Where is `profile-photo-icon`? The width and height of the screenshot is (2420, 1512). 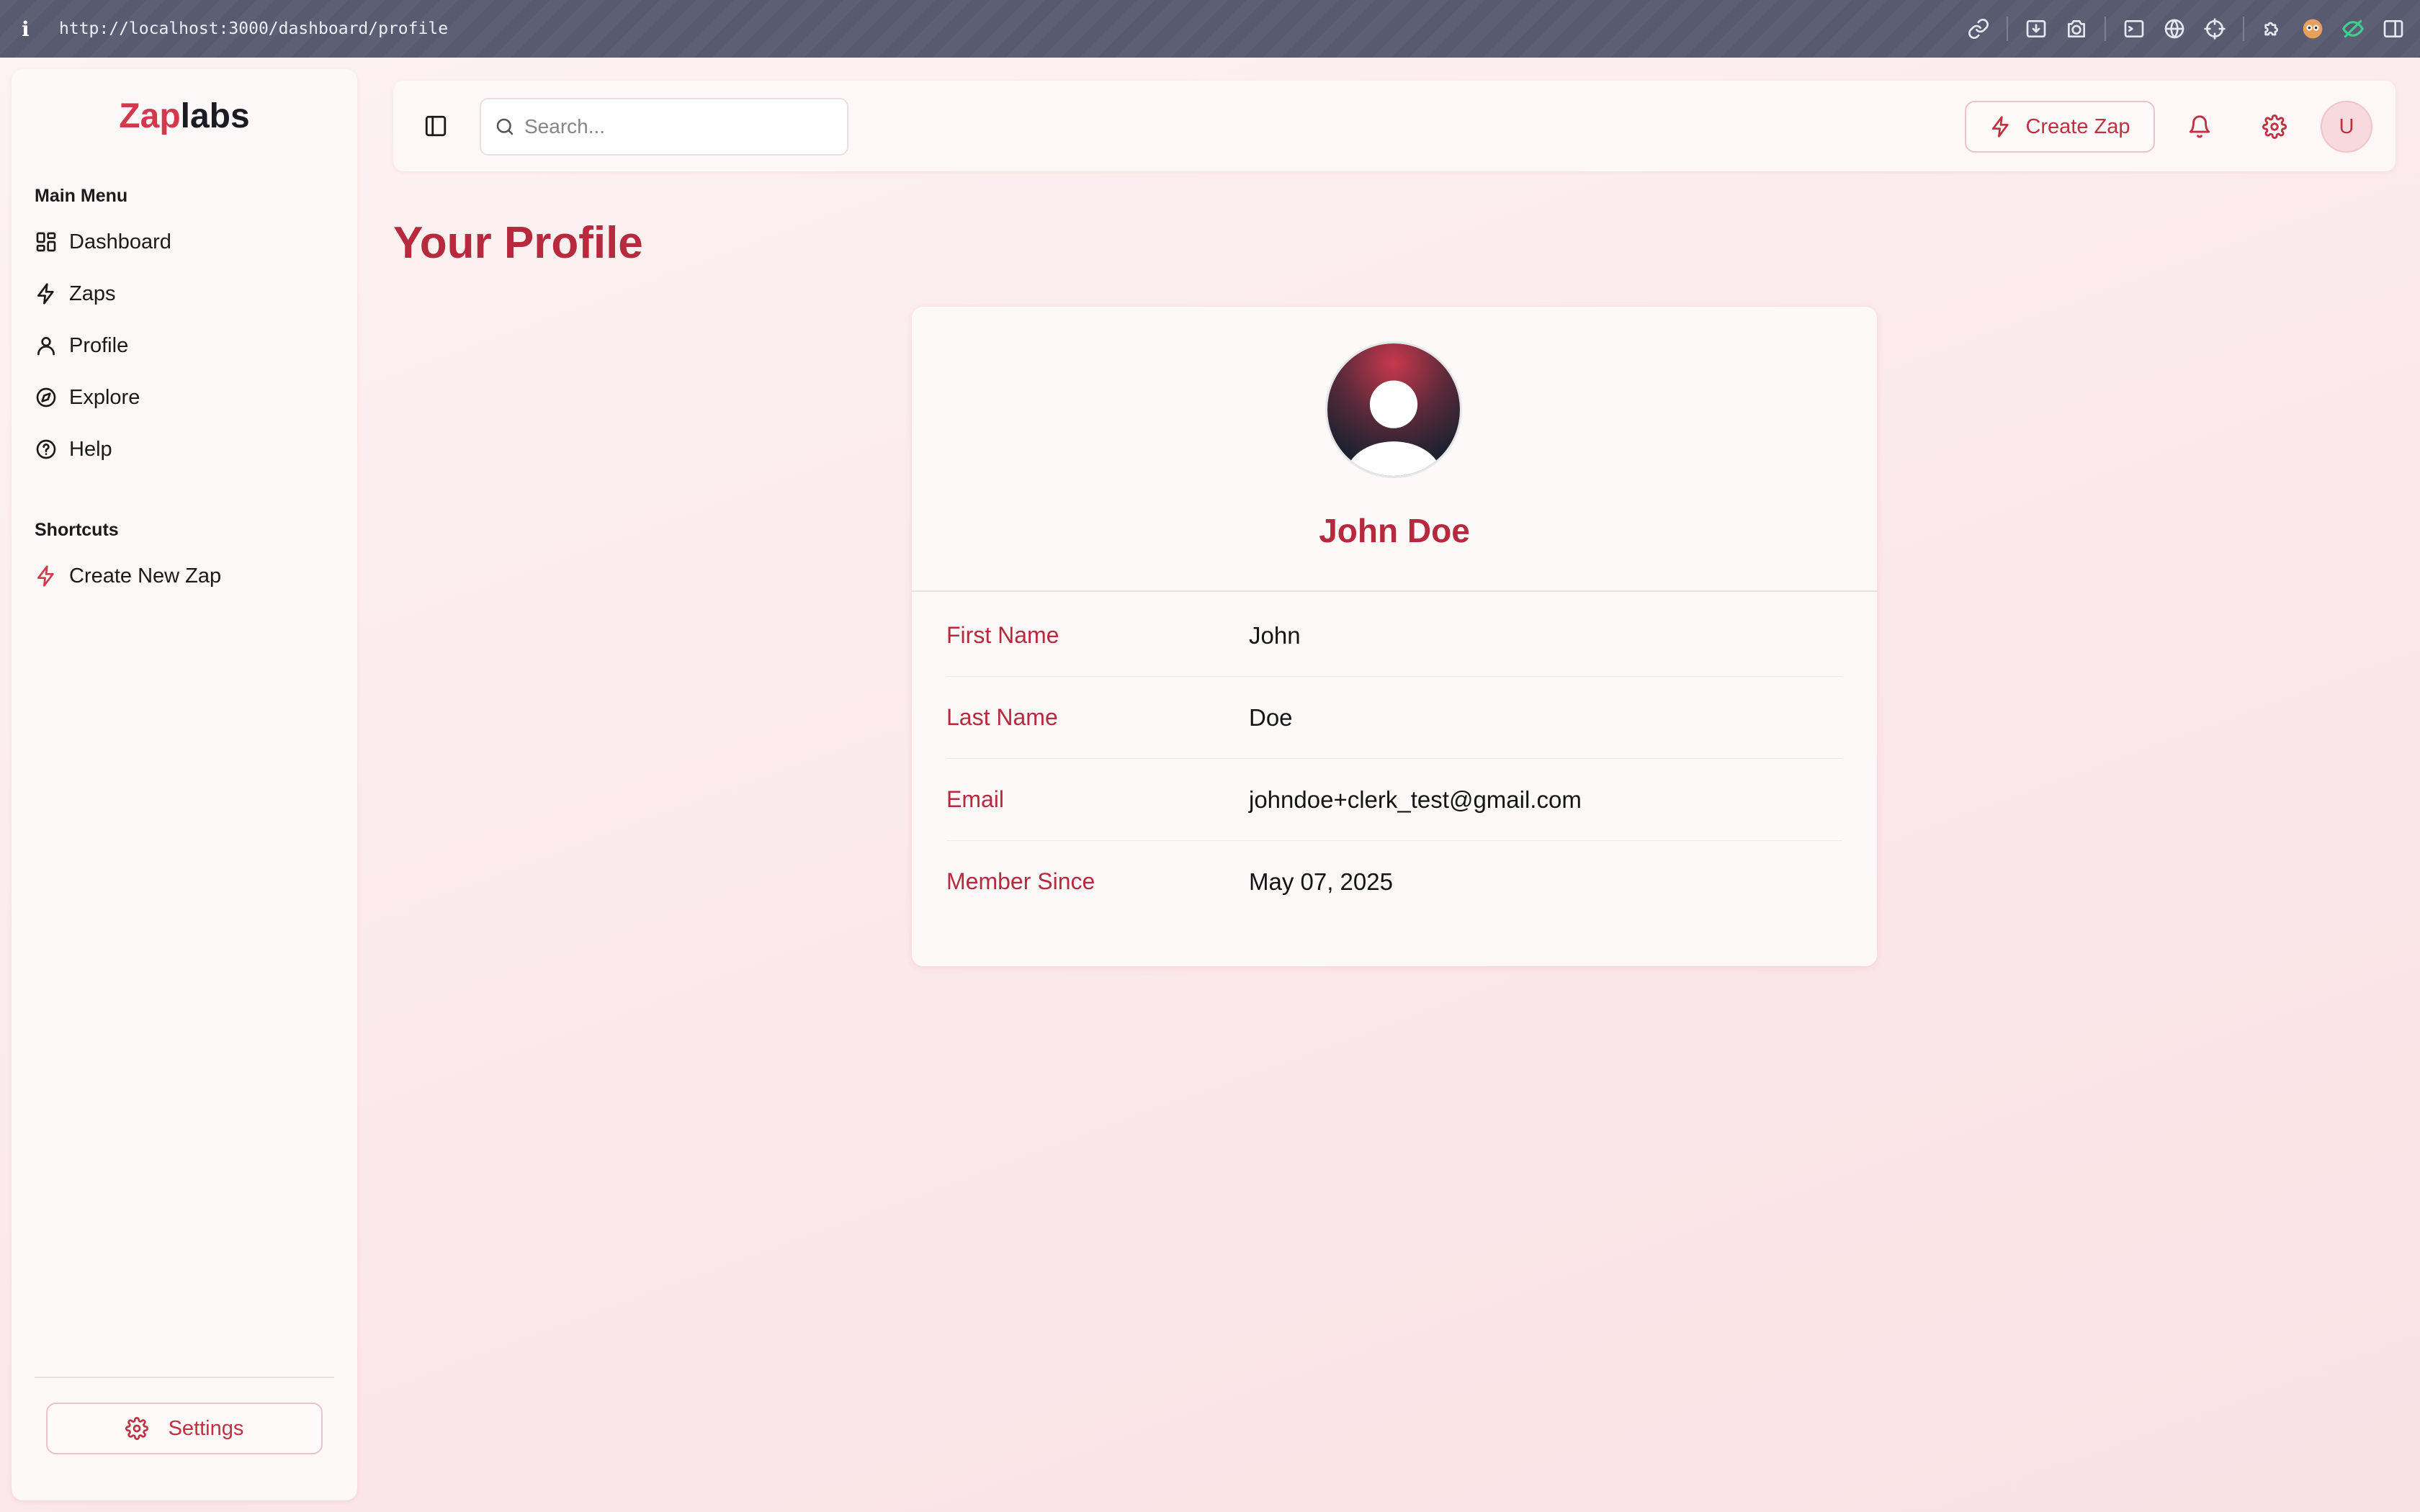 profile-photo-icon is located at coordinates (1393, 409).